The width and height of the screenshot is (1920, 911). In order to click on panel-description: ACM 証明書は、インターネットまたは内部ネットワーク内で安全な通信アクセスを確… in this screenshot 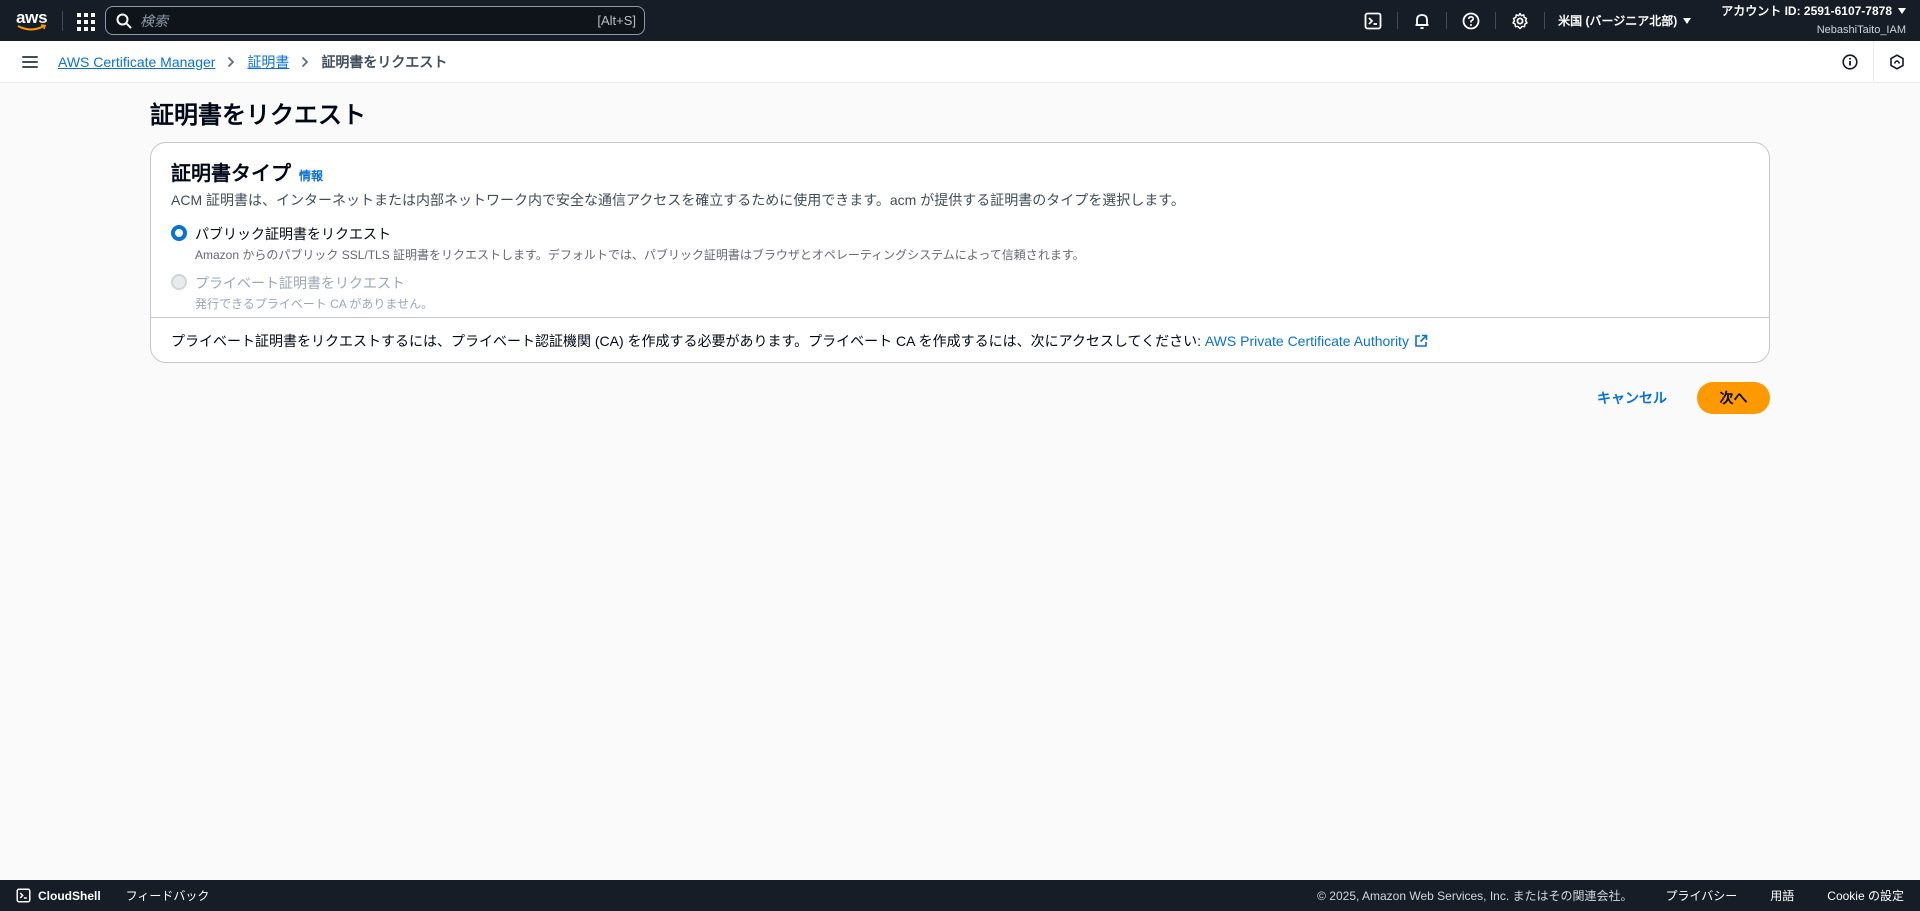, I will do `click(678, 200)`.